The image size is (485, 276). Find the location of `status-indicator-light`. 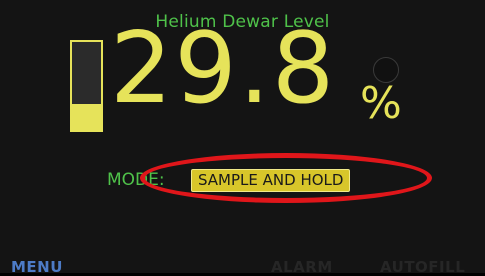

status-indicator-light is located at coordinates (386, 70).